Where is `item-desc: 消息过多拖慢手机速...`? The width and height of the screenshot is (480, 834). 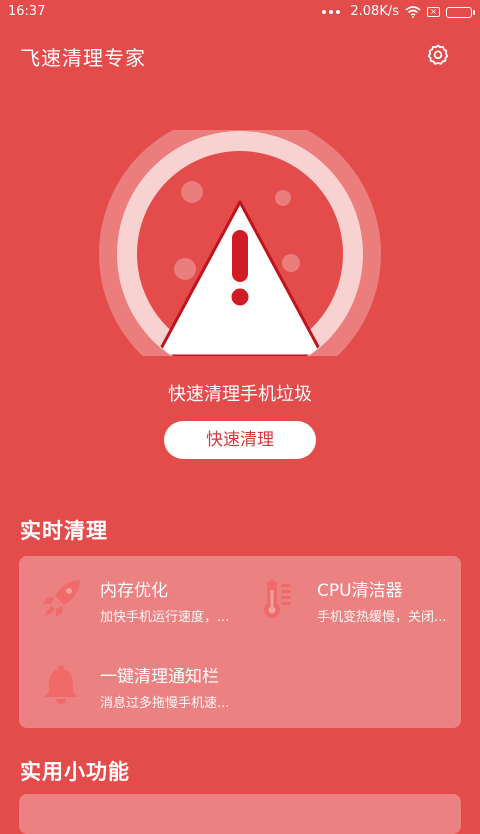 item-desc: 消息过多拖慢手机速... is located at coordinates (165, 703).